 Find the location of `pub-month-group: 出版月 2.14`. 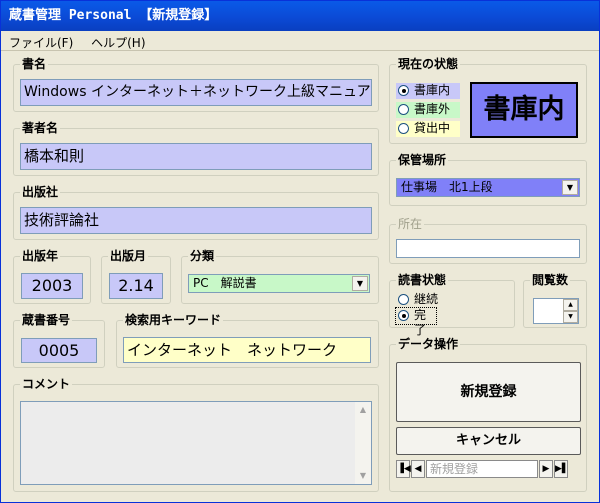

pub-month-group: 出版月 2.14 is located at coordinates (136, 276).